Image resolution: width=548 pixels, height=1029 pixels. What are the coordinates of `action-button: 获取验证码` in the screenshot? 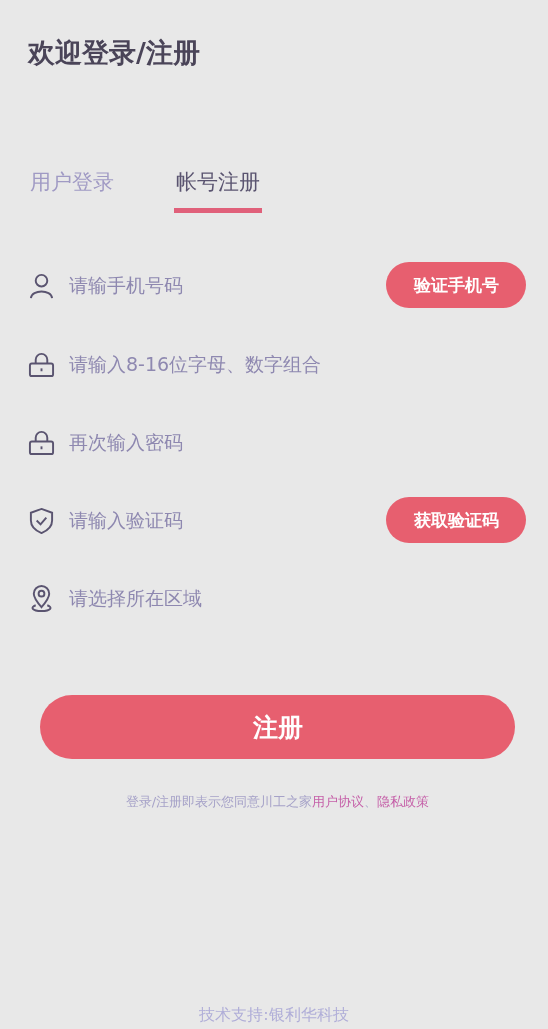 It's located at (456, 520).